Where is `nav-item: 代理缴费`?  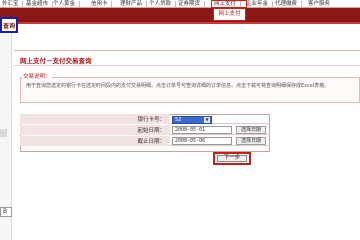
nav-item: 代理缴费 is located at coordinates (287, 4).